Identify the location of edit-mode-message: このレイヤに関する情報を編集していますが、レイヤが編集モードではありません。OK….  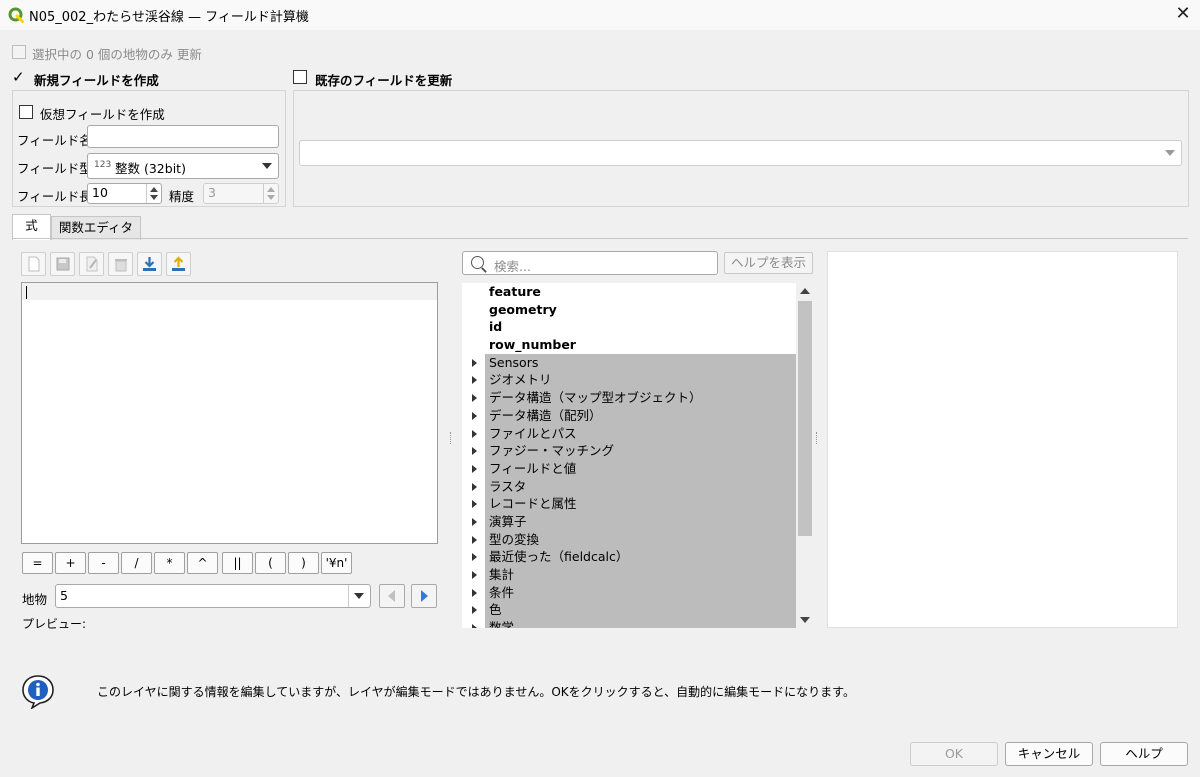
(476, 692).